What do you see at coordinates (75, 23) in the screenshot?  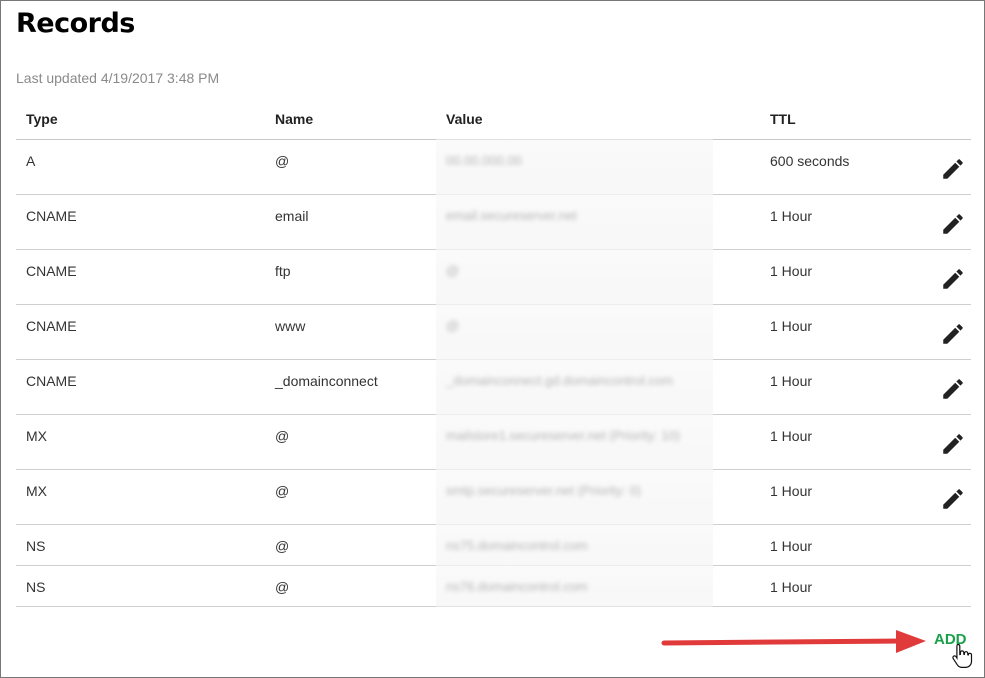 I see `page-title: Records` at bounding box center [75, 23].